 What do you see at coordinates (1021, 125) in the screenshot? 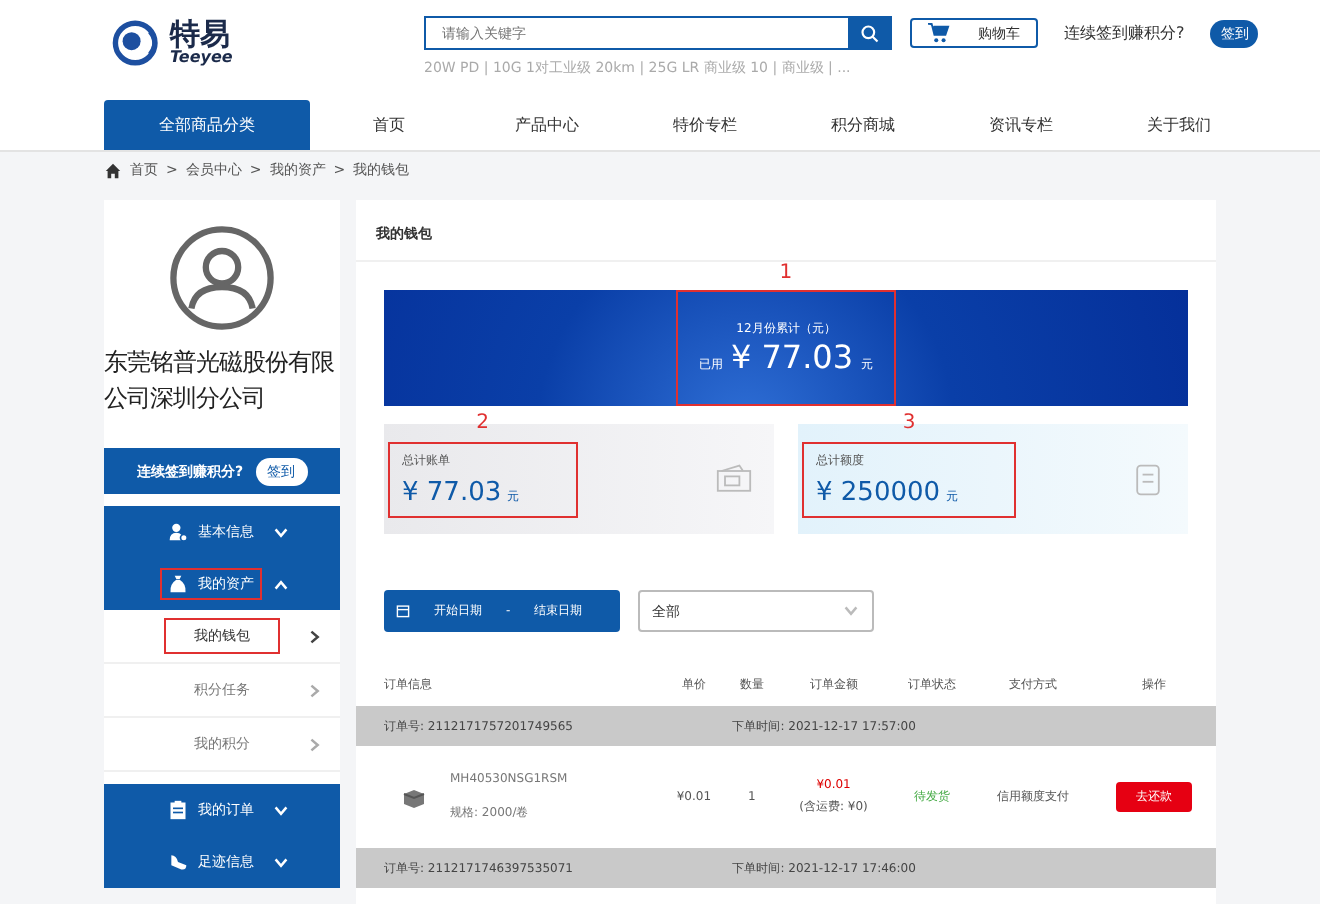
I see `nav-link: 资讯专栏` at bounding box center [1021, 125].